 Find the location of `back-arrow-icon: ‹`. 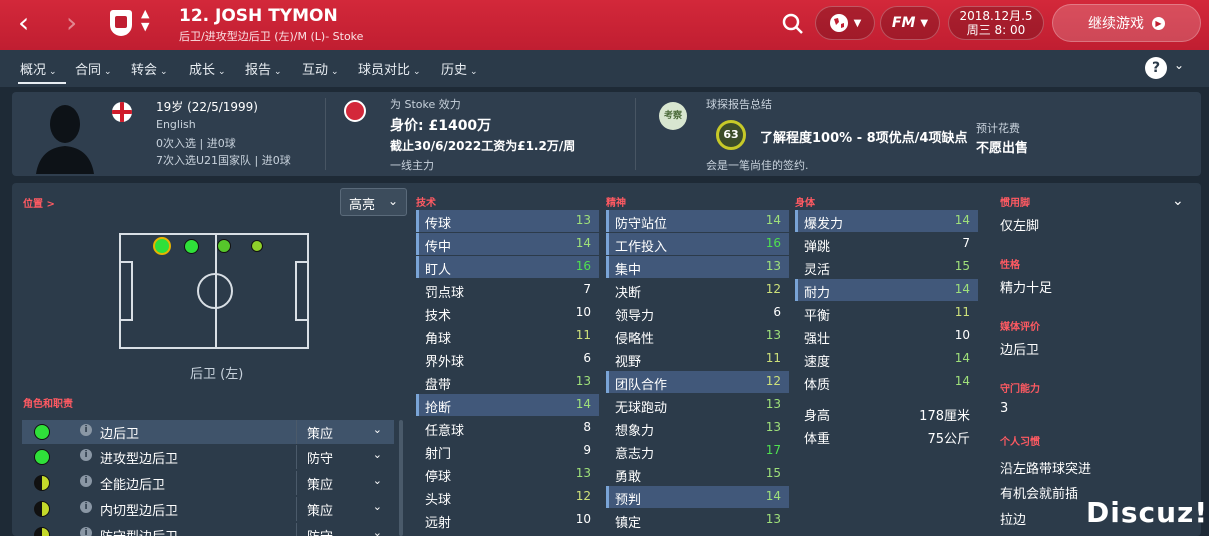

back-arrow-icon: ‹ is located at coordinates (33, 23).